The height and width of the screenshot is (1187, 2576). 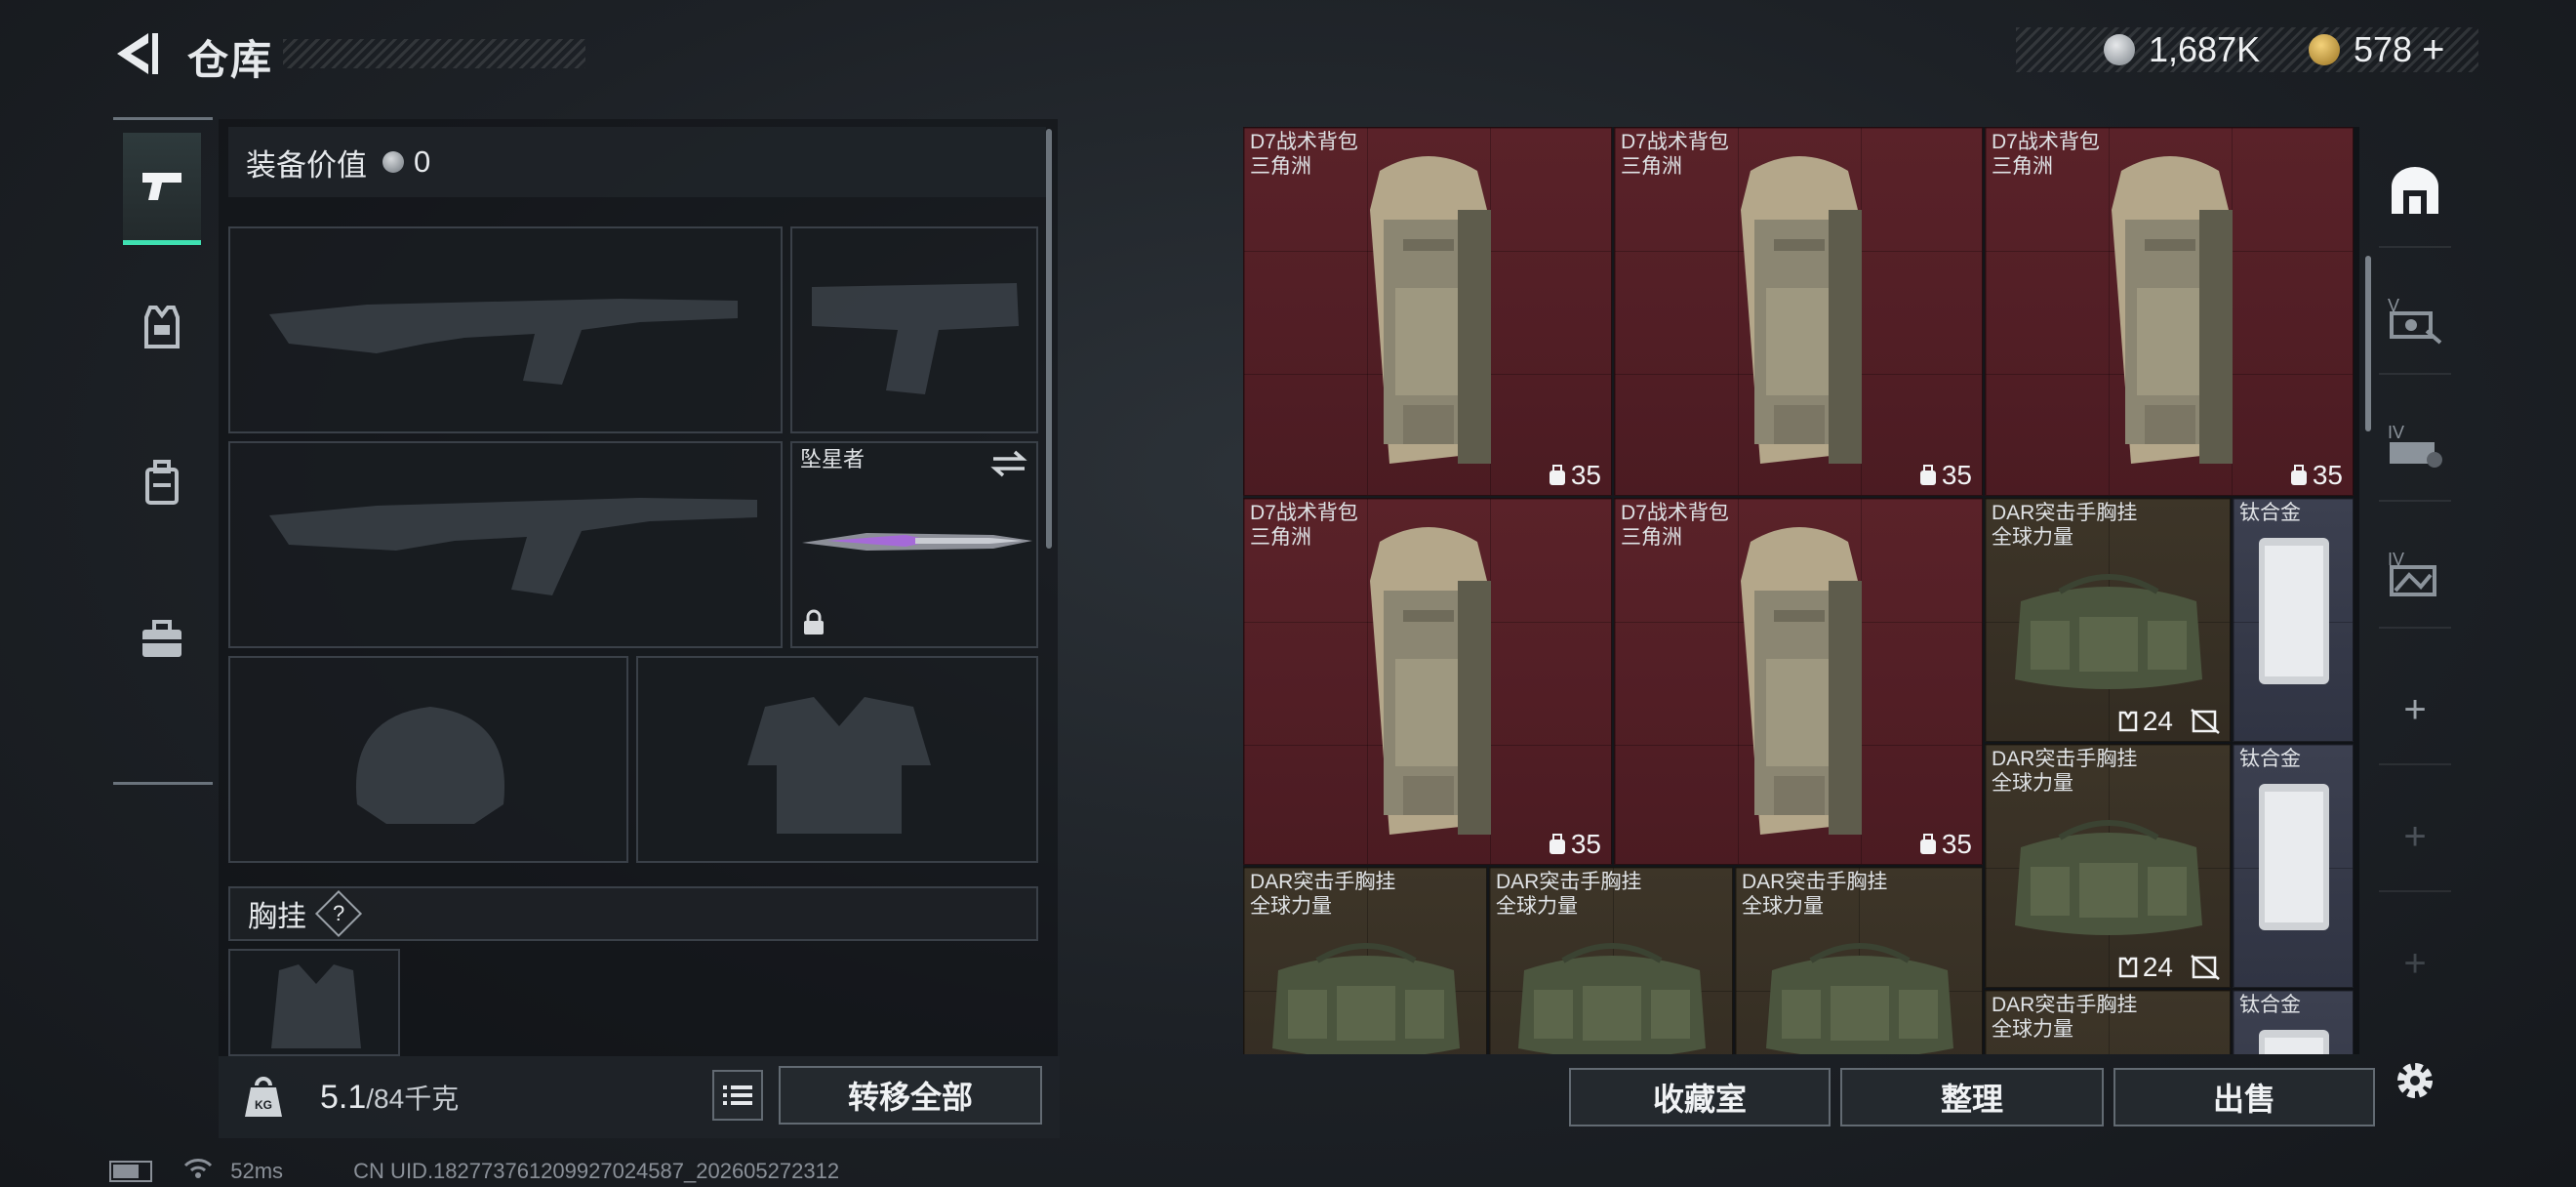 What do you see at coordinates (2415, 190) in the screenshot?
I see `storage-home-icon` at bounding box center [2415, 190].